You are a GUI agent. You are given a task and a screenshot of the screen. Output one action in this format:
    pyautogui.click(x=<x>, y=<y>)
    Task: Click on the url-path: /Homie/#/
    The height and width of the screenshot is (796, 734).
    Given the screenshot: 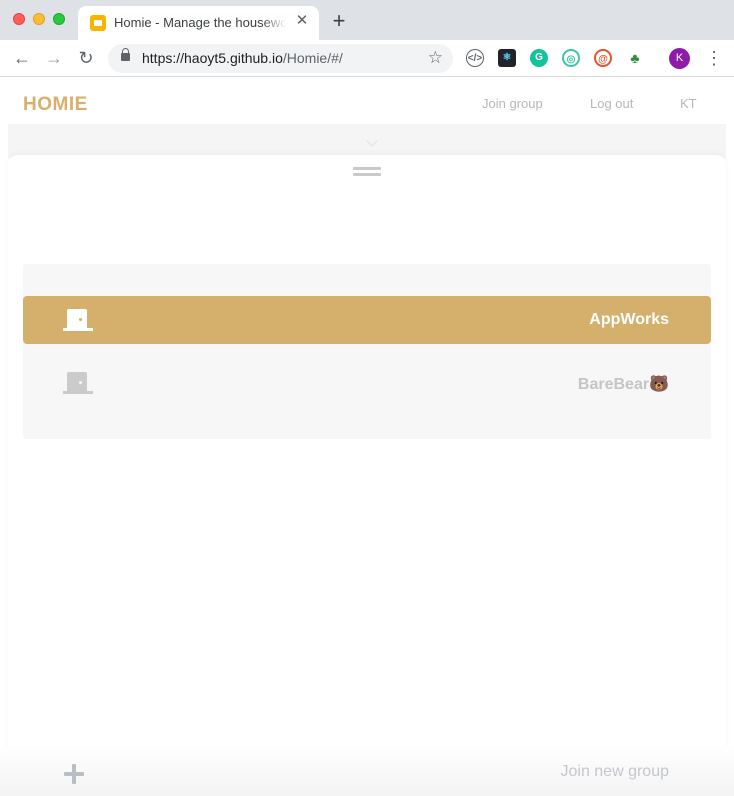 What is the action you would take?
    pyautogui.click(x=312, y=58)
    